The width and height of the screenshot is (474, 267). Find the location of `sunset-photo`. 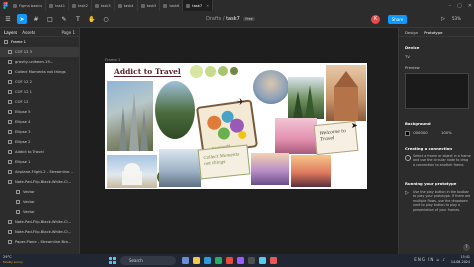

sunset-photo is located at coordinates (311, 171).